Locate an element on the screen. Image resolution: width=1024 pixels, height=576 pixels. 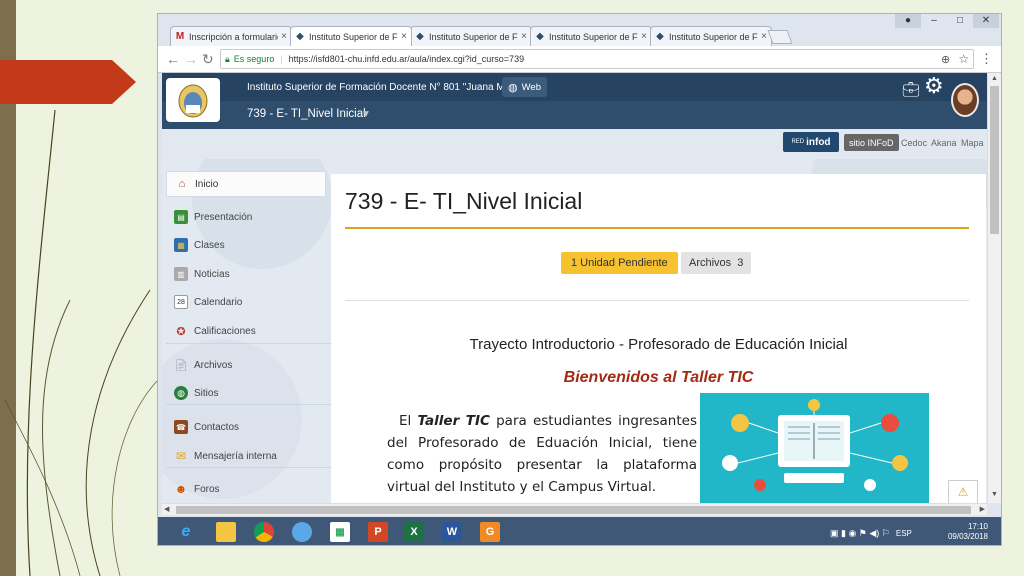
welcome-title: Bienvenidos al Taller TIC is located at coordinates (658, 377).